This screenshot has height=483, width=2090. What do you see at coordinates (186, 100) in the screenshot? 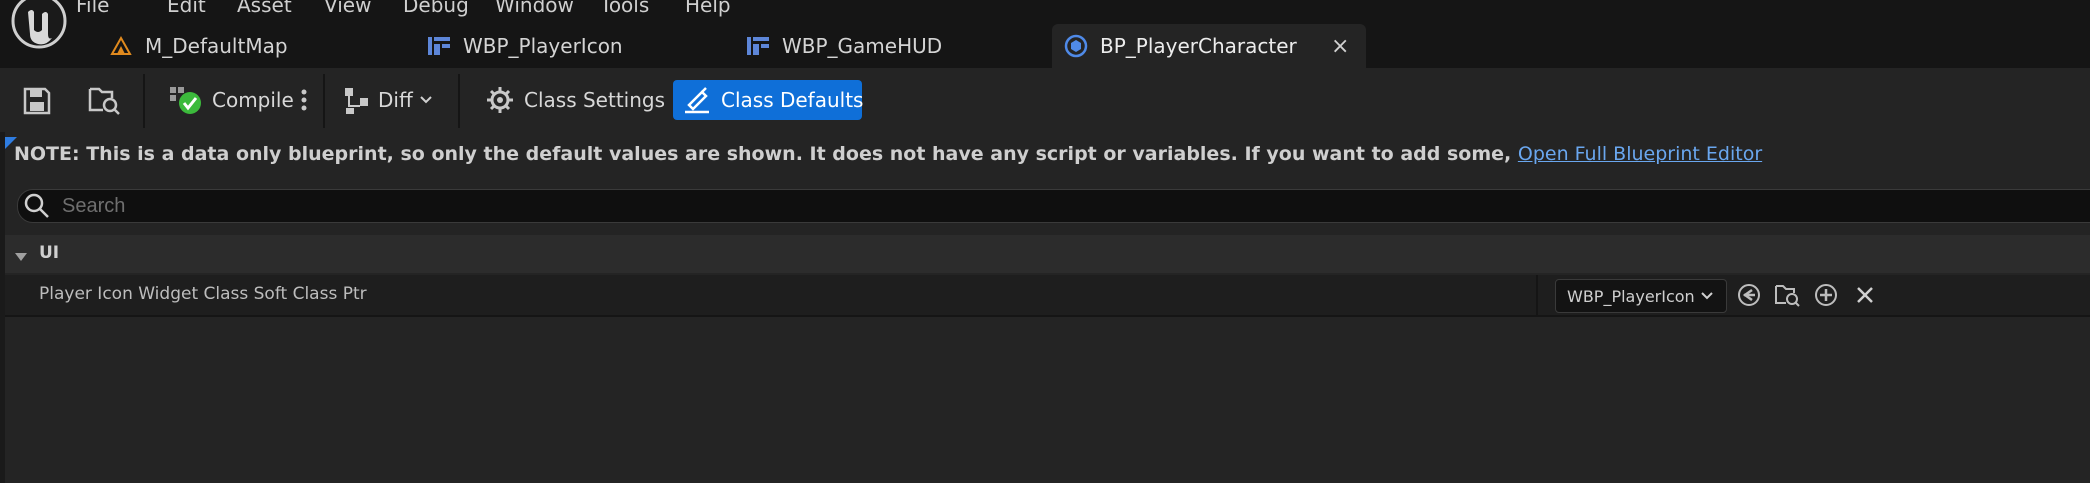
I see `compile-ok-icon` at bounding box center [186, 100].